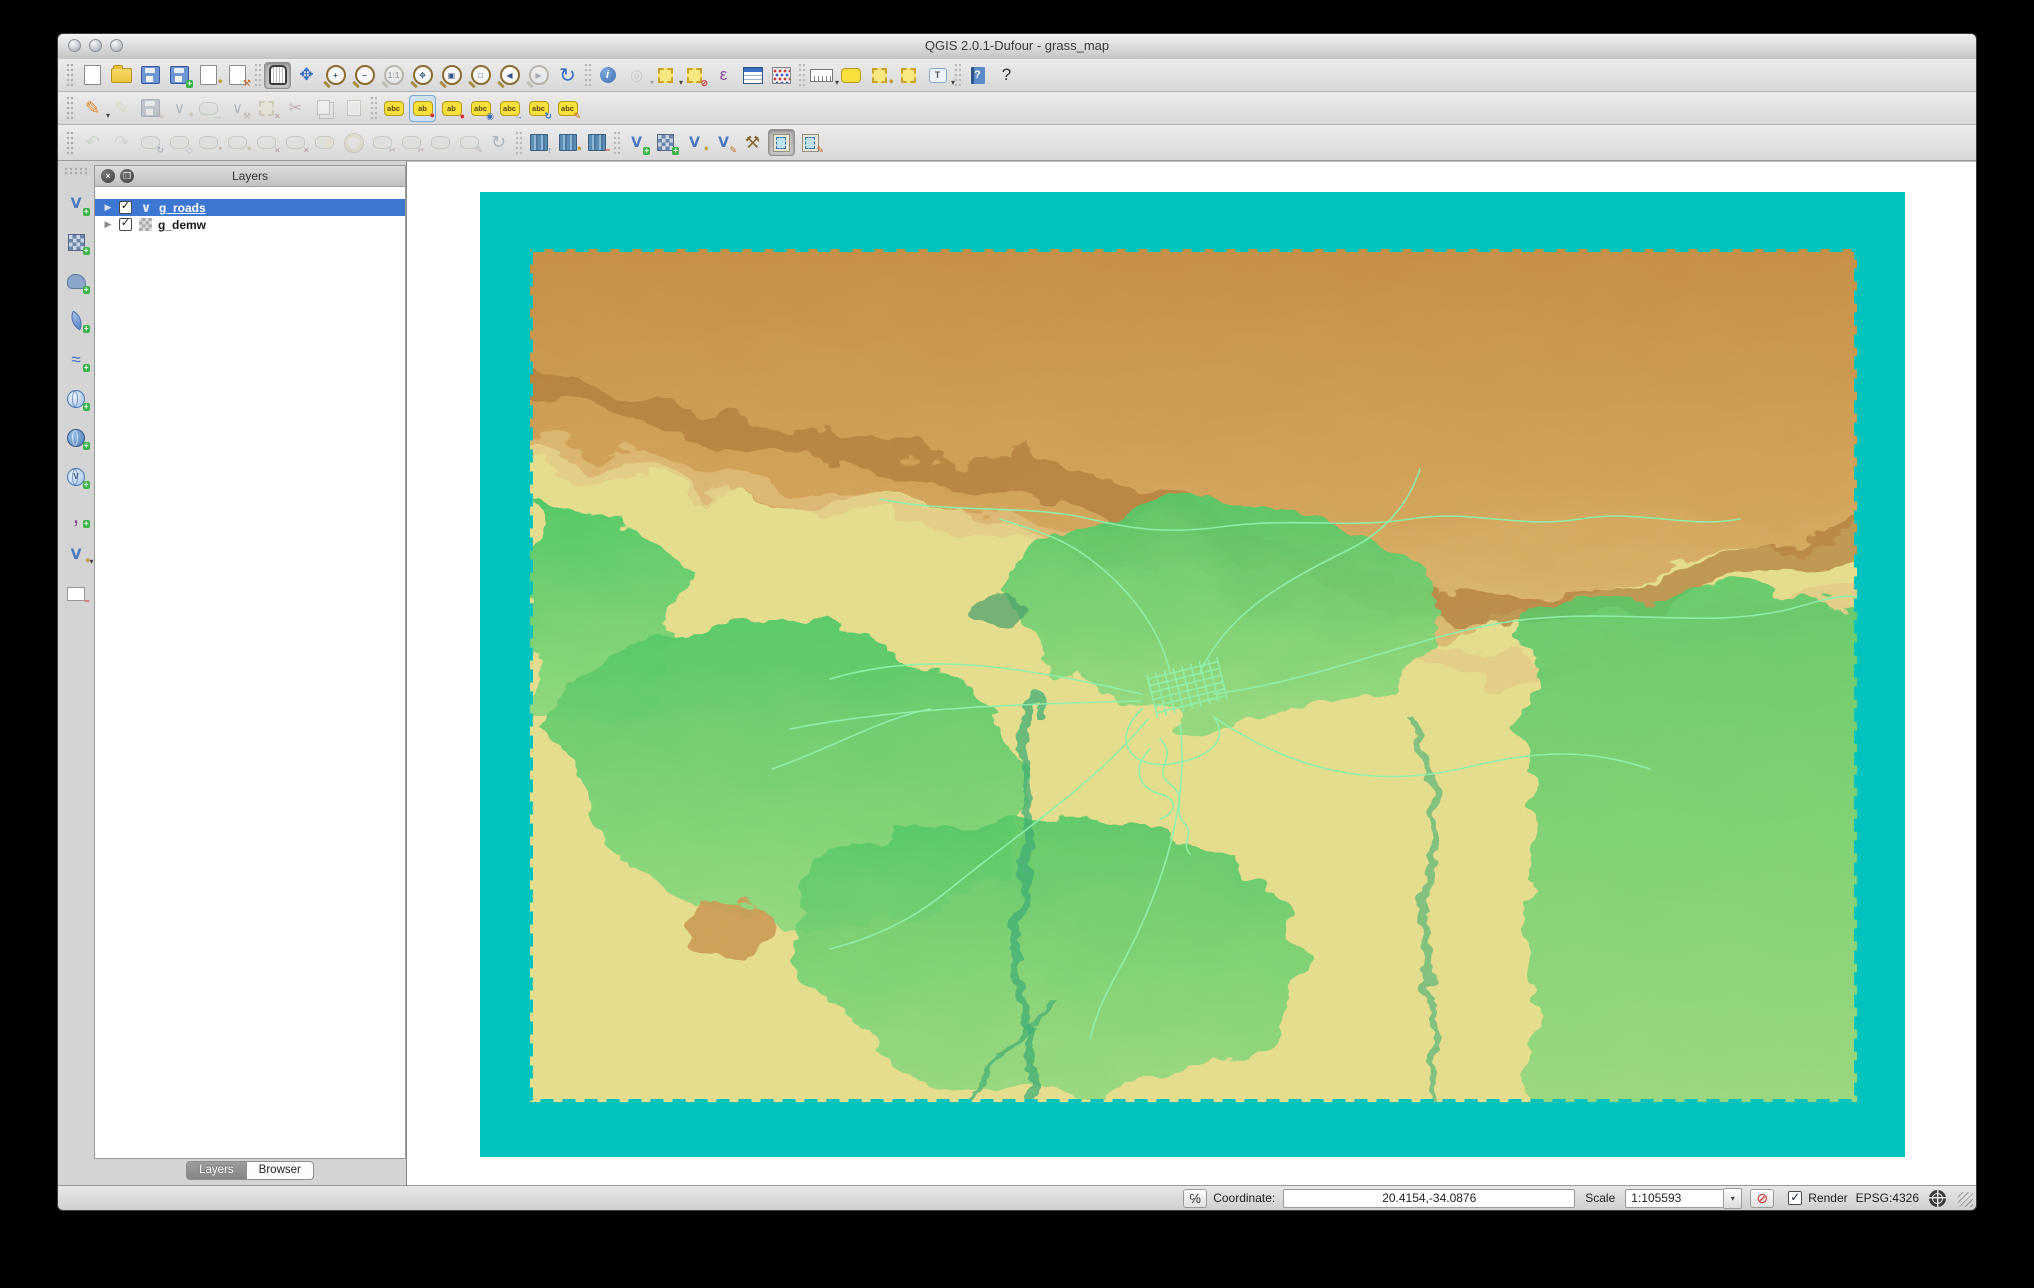  What do you see at coordinates (908, 75) in the screenshot?
I see `show-bookmarks-button` at bounding box center [908, 75].